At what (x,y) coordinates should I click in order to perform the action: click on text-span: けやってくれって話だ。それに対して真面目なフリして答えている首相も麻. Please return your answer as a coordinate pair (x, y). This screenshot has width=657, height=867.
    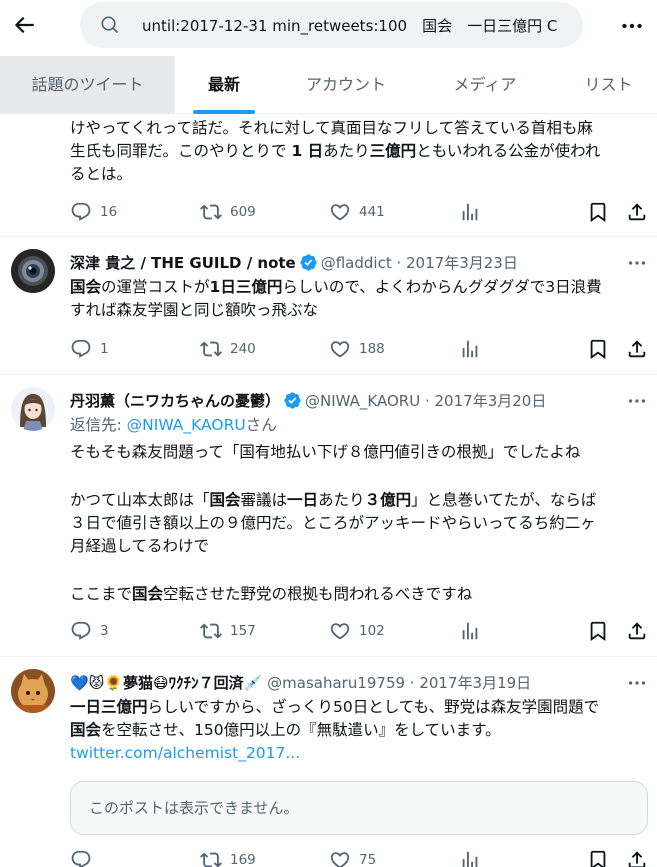
    Looking at the image, I should click on (331, 128).